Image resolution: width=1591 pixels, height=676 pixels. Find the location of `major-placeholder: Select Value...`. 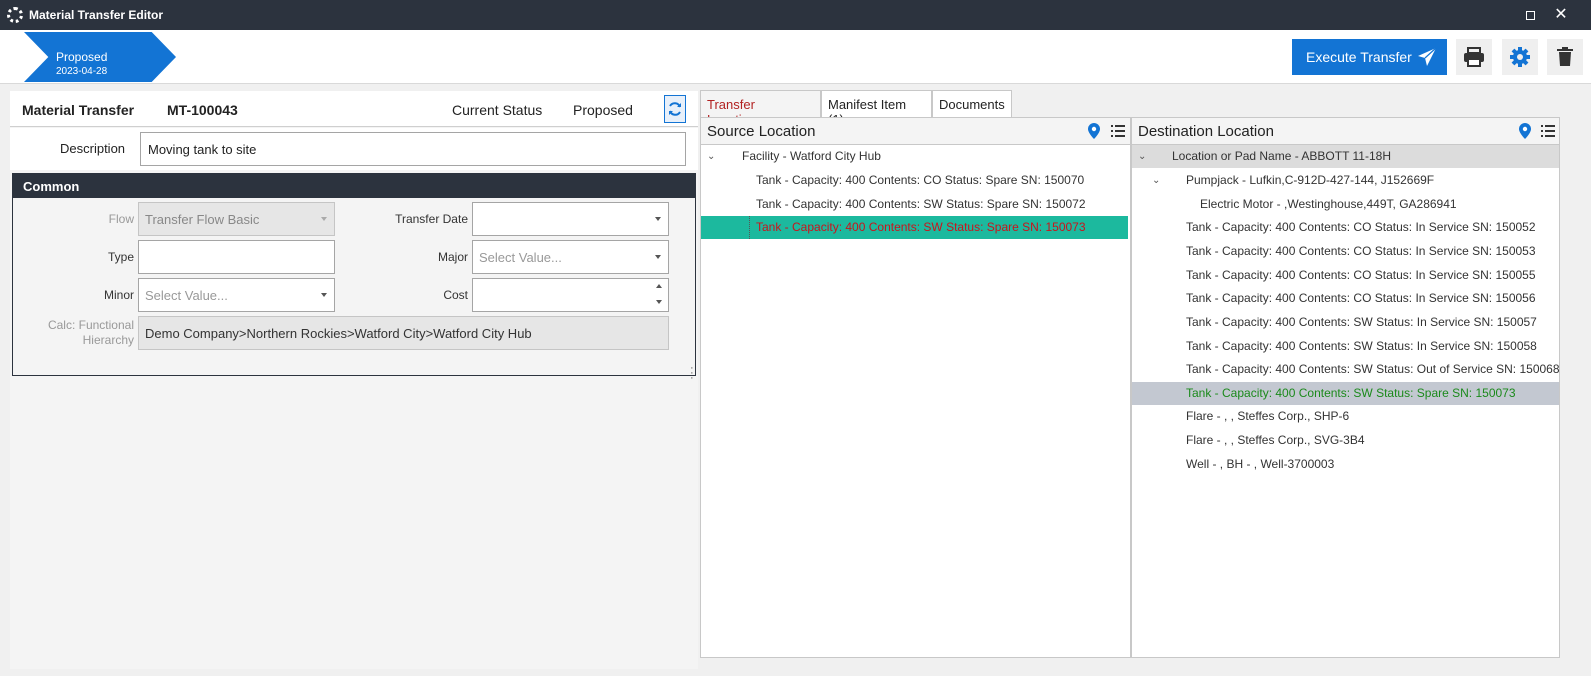

major-placeholder: Select Value... is located at coordinates (520, 257).